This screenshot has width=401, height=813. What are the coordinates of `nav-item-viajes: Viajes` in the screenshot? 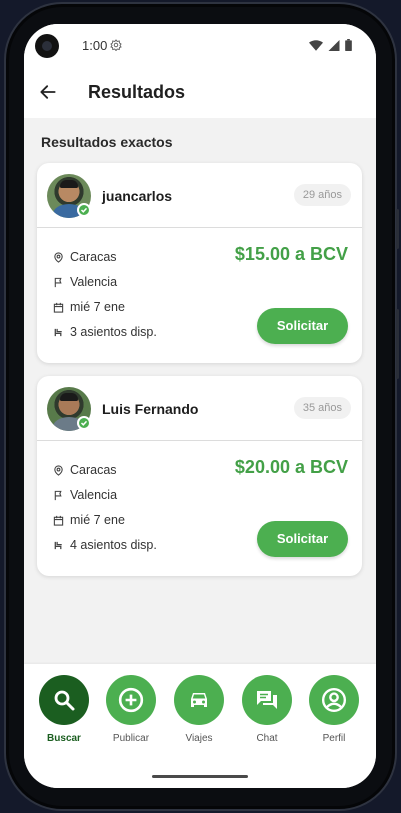 It's located at (199, 715).